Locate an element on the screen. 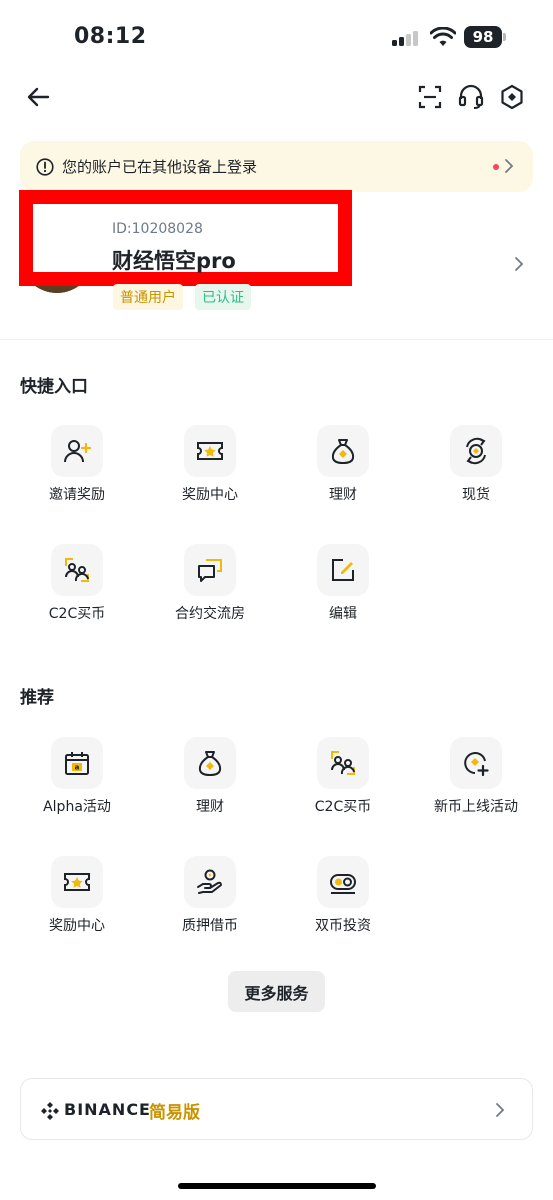 The image size is (553, 1200). quick-earn: 理财 is located at coordinates (343, 475).